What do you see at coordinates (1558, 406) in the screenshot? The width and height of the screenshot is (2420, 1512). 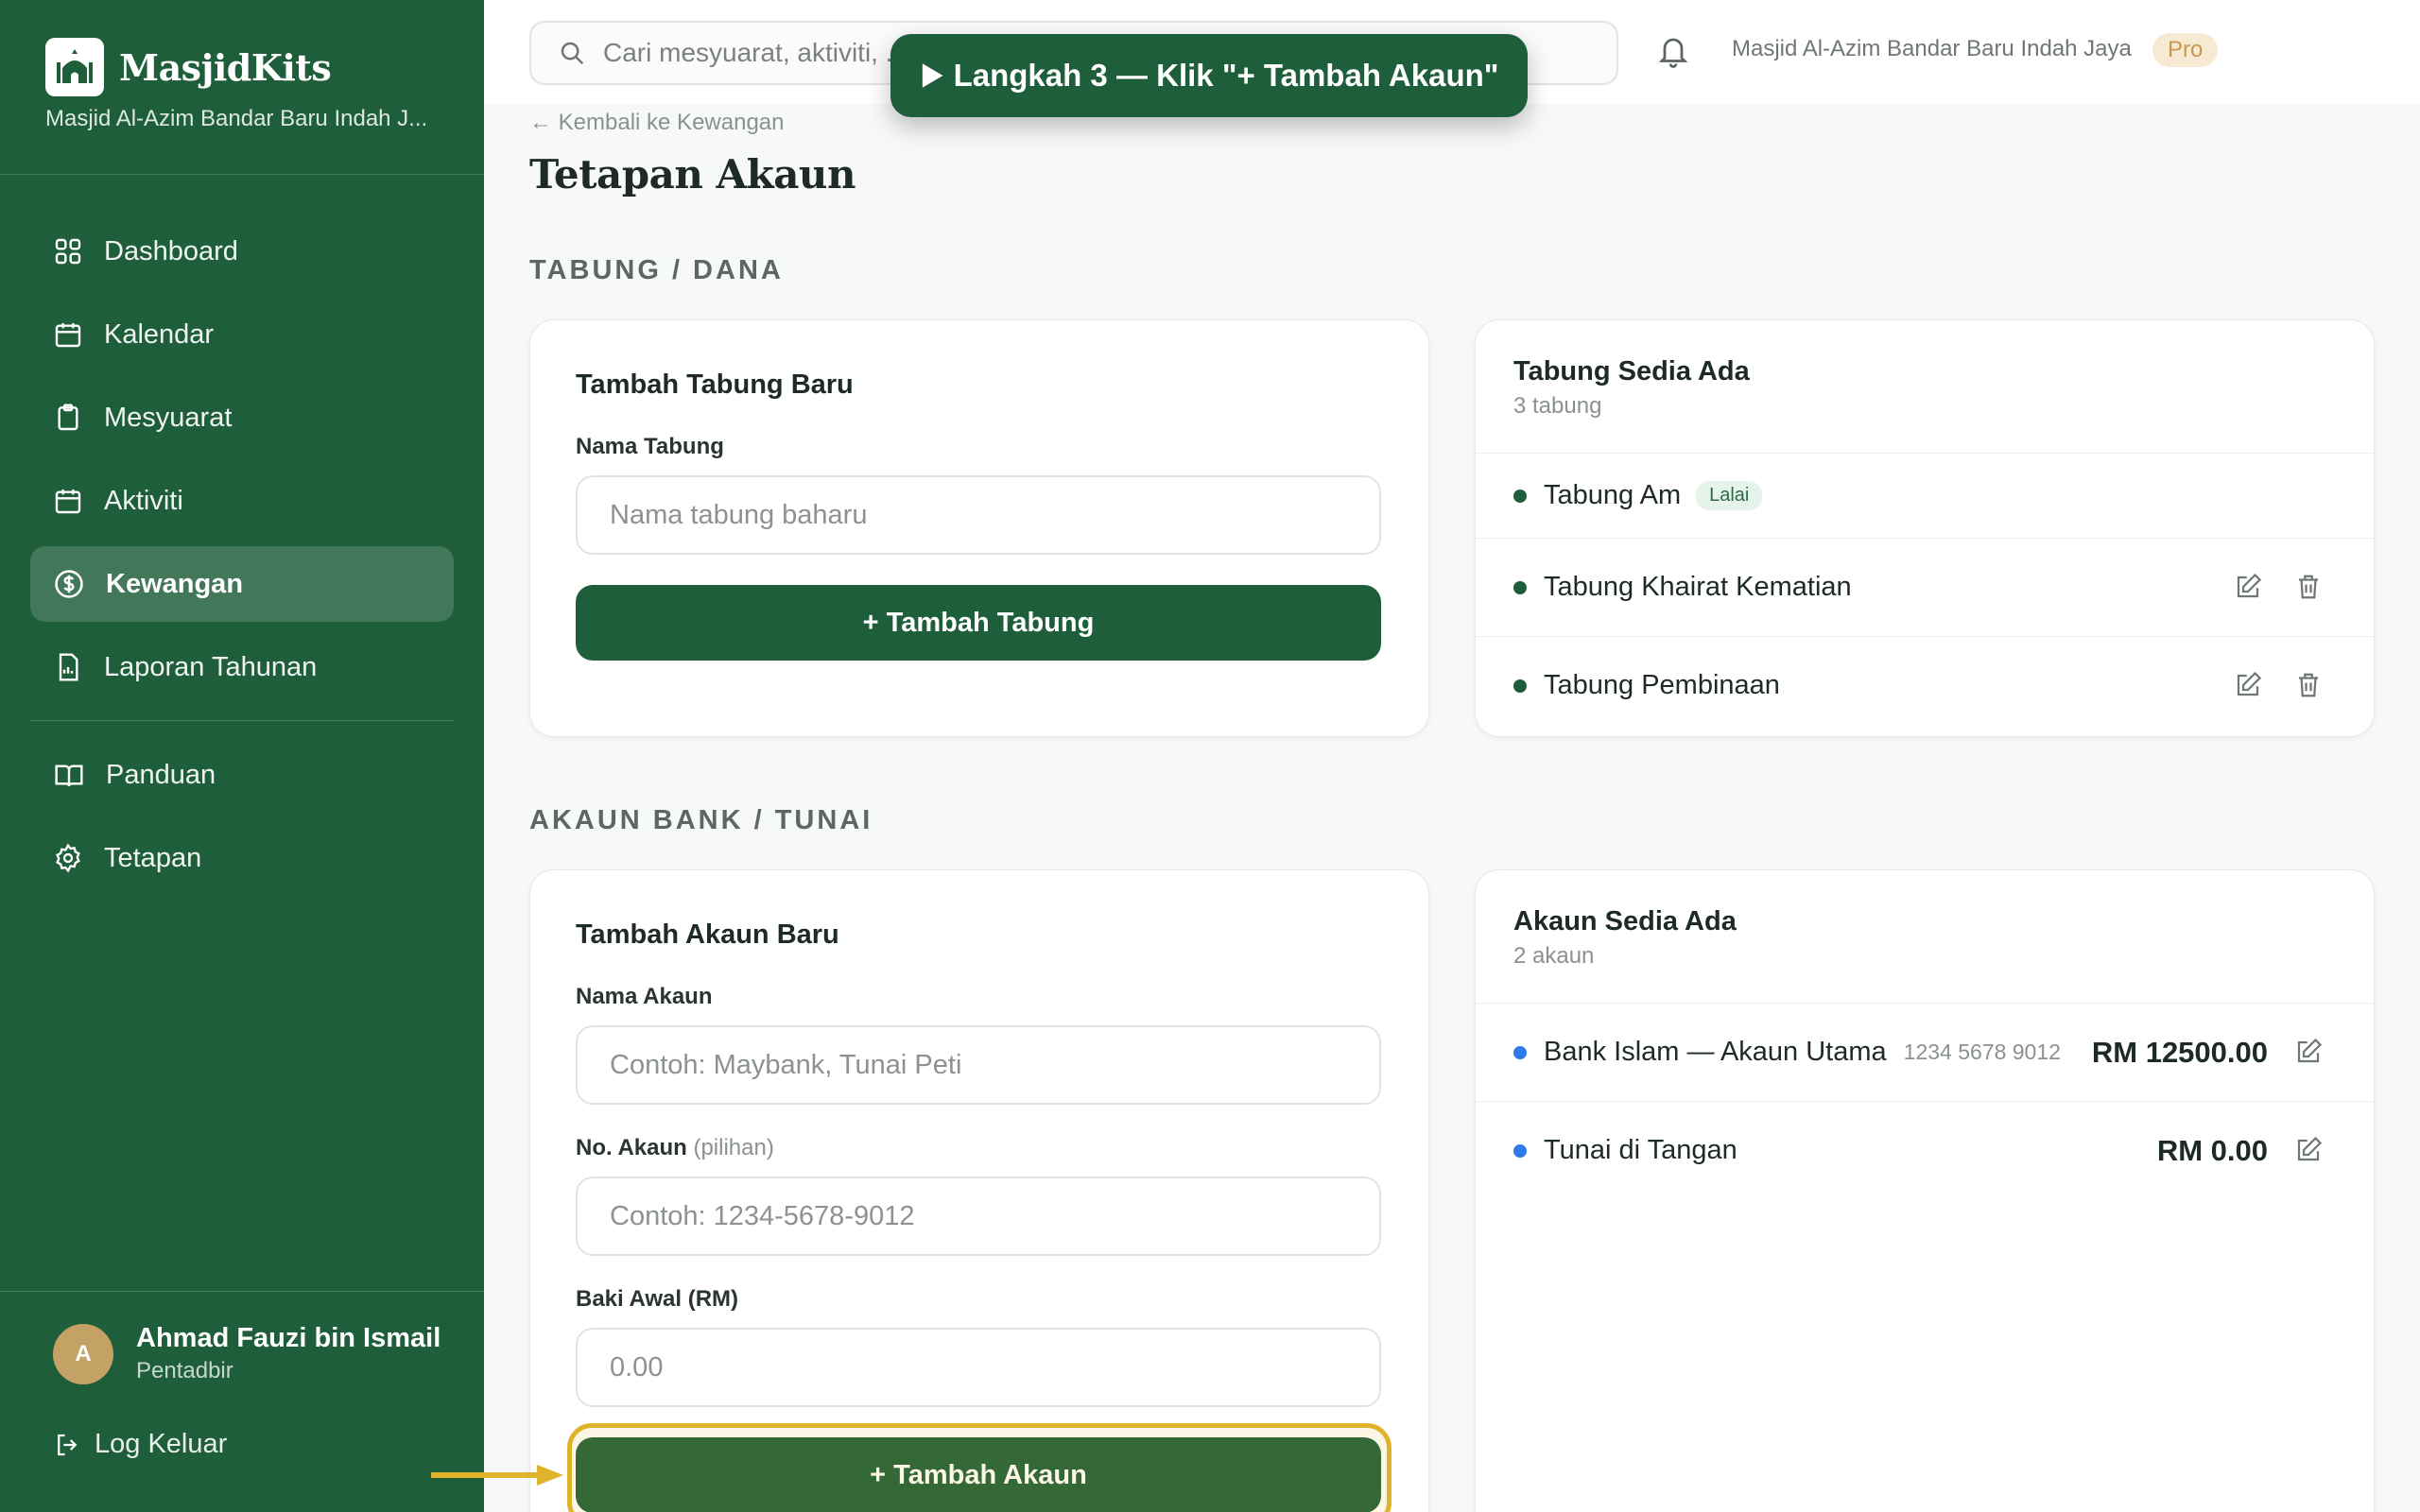 I see `existing-funds-count: 3 tabung` at bounding box center [1558, 406].